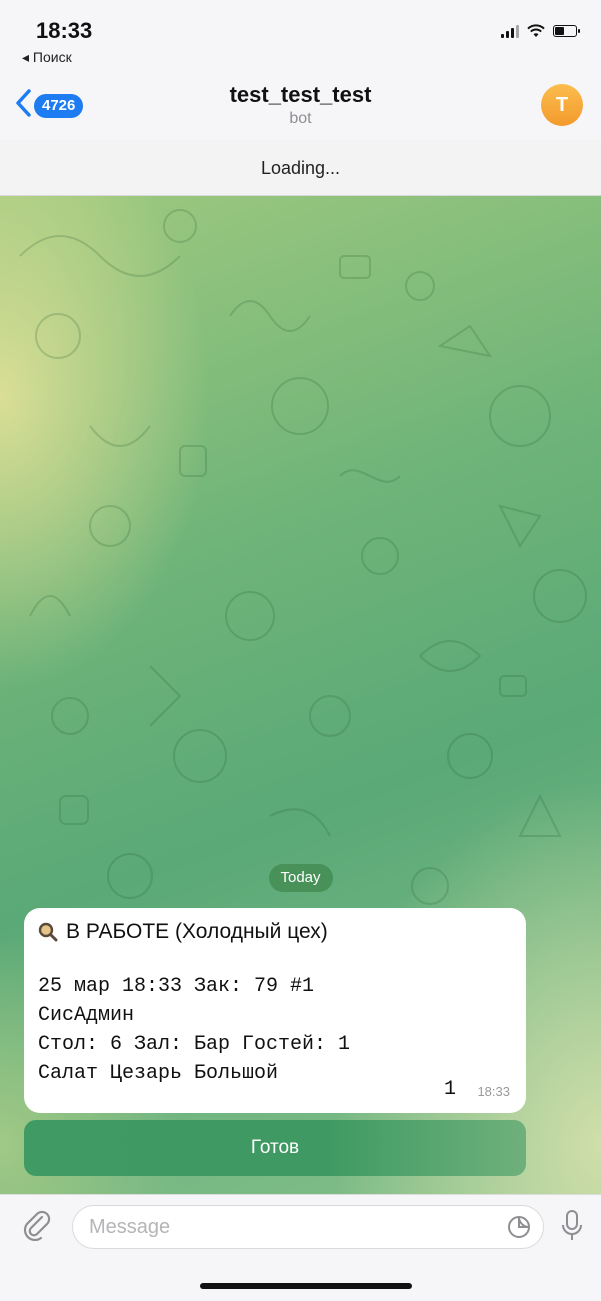 The image size is (601, 1301). I want to click on status-icons, so click(540, 31).